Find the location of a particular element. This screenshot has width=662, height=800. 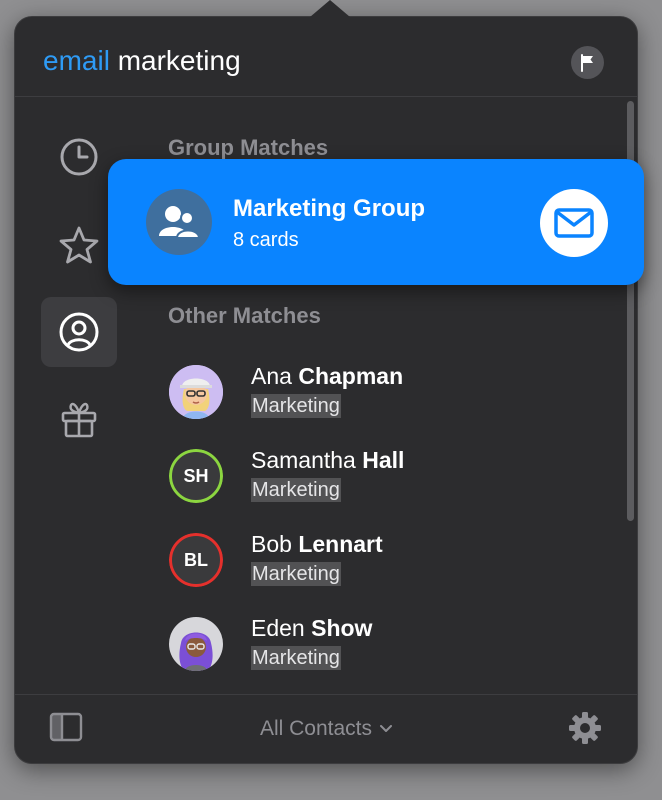

popover-arrow is located at coordinates (330, 8).